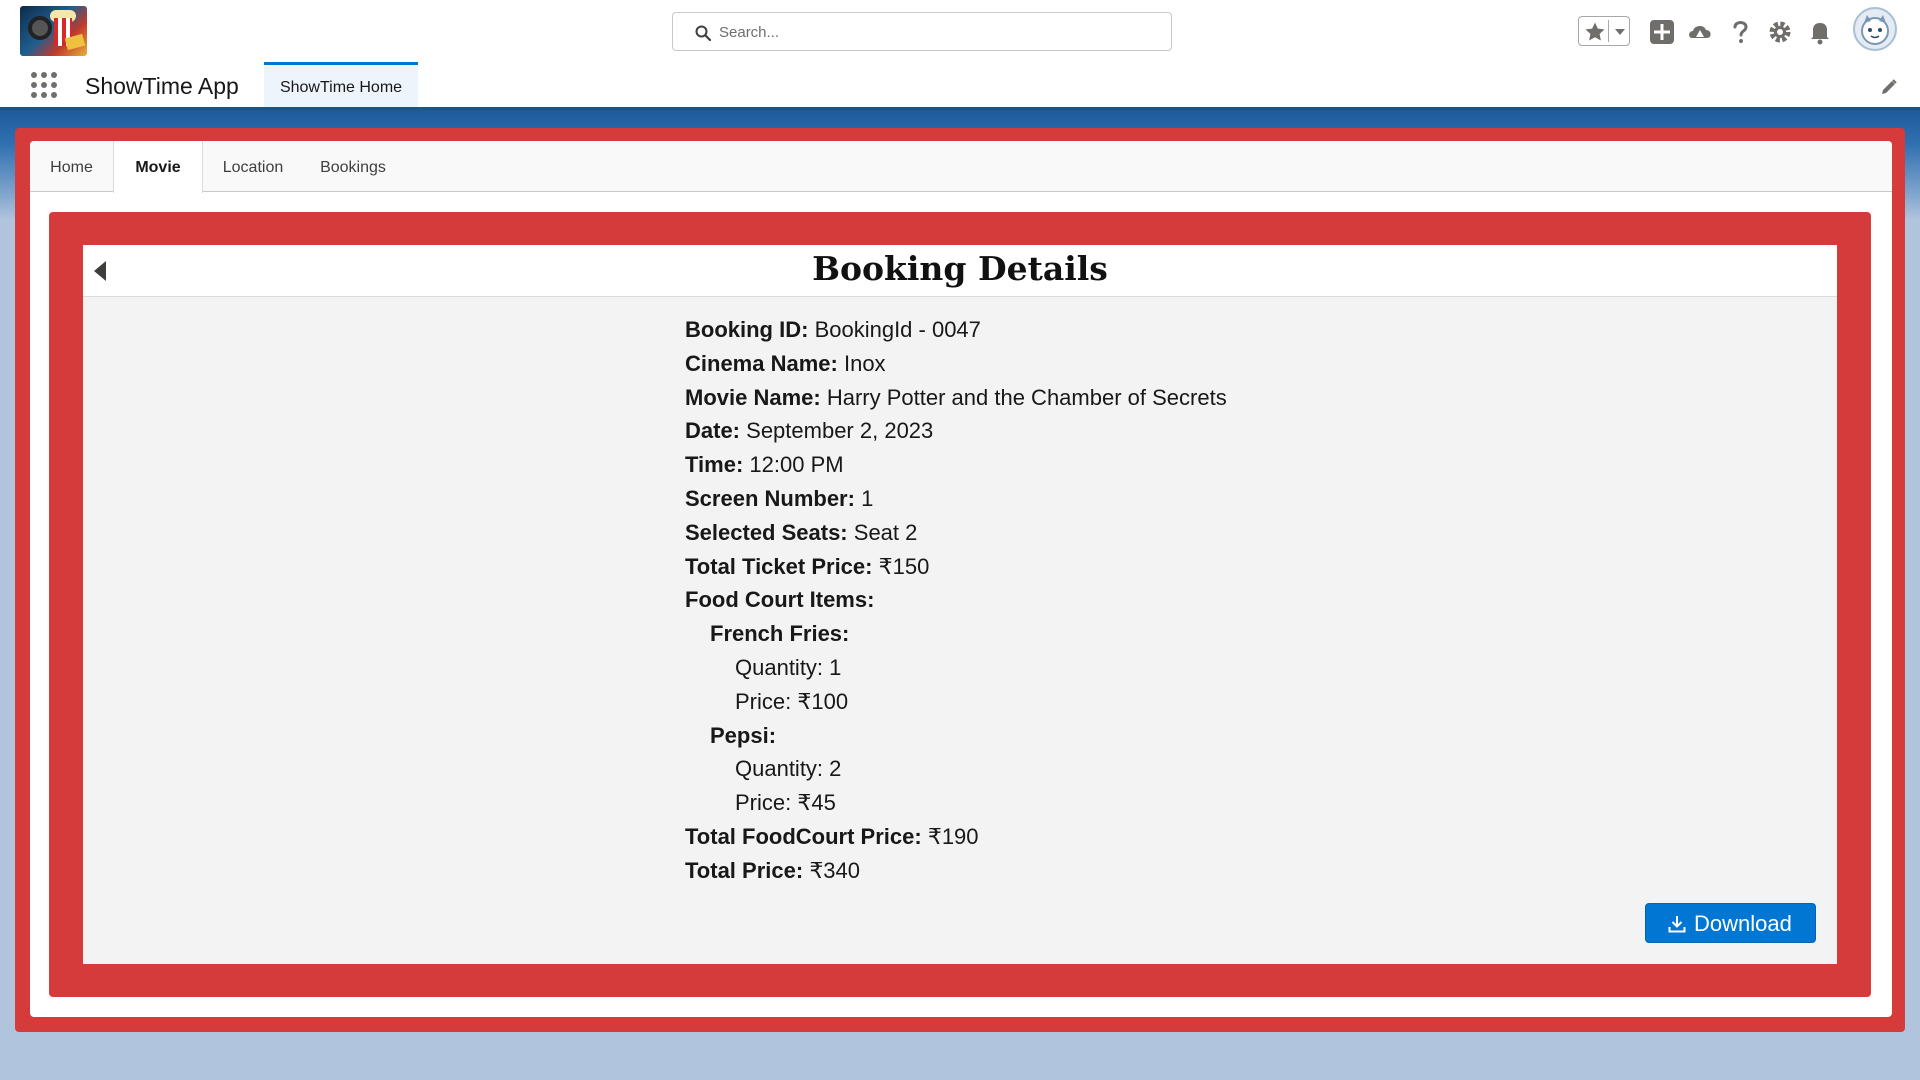  Describe the element at coordinates (1595, 32) in the screenshot. I see `favorites-star-icon` at that location.